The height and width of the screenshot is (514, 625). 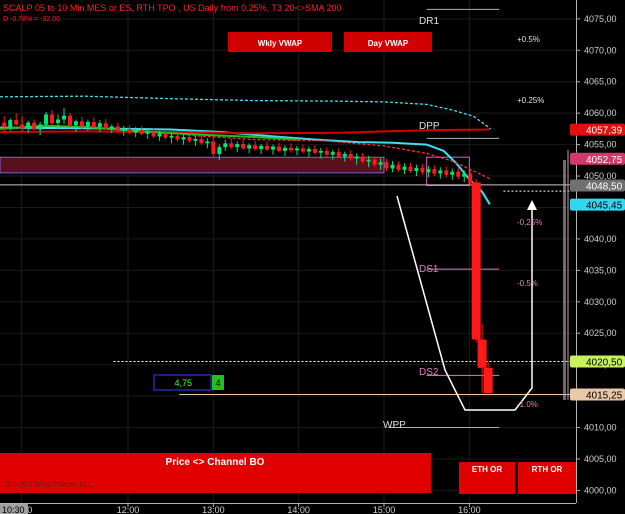 I want to click on pct-label: +0.25%, so click(x=530, y=100).